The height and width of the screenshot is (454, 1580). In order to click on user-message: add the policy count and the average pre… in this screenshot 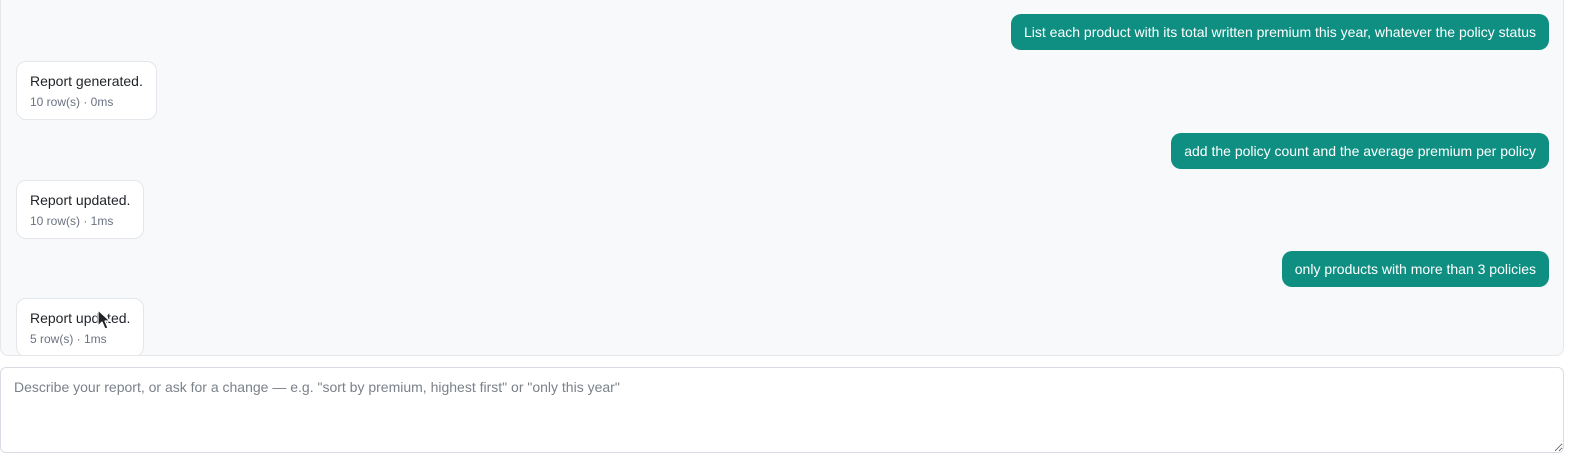, I will do `click(1360, 151)`.